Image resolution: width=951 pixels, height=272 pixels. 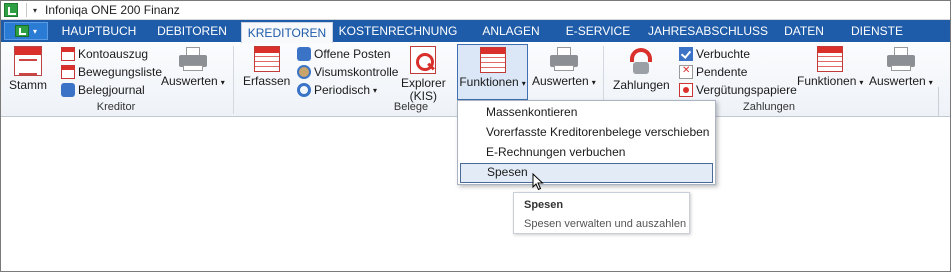 What do you see at coordinates (423, 60) in the screenshot?
I see `explorer-search-icon` at bounding box center [423, 60].